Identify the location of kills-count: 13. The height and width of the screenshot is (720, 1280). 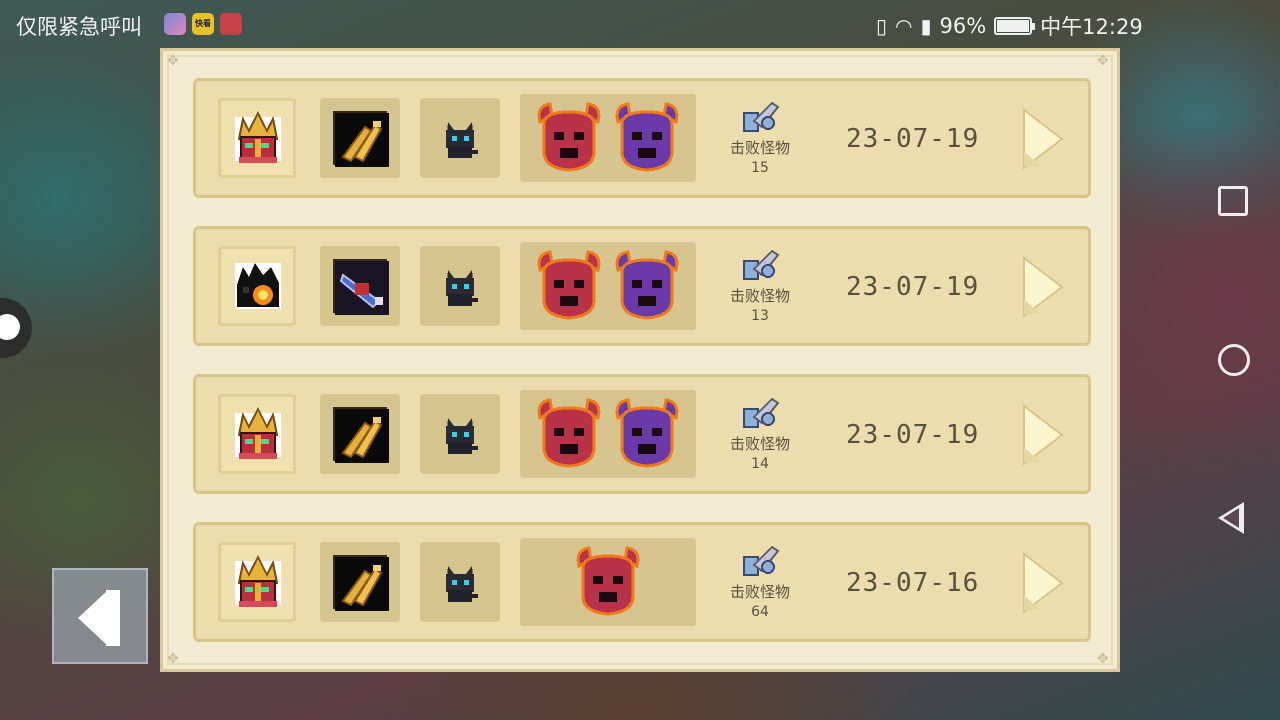
(760, 316).